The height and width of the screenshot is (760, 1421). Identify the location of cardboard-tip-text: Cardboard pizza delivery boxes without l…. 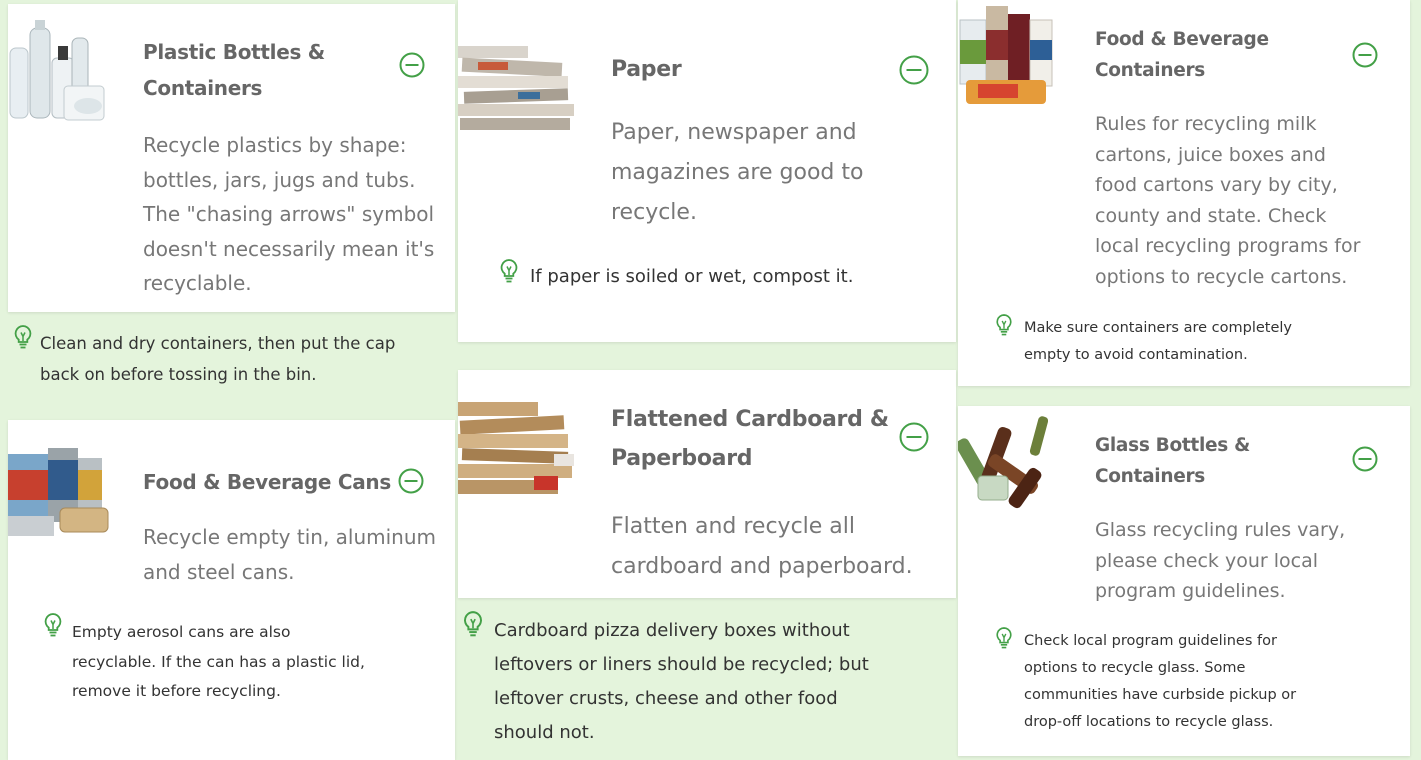
(681, 682).